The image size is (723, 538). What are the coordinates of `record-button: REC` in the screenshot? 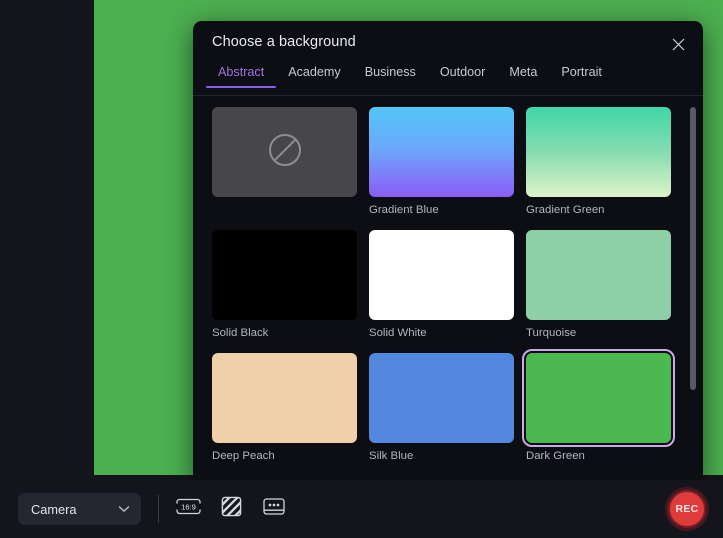 It's located at (687, 509).